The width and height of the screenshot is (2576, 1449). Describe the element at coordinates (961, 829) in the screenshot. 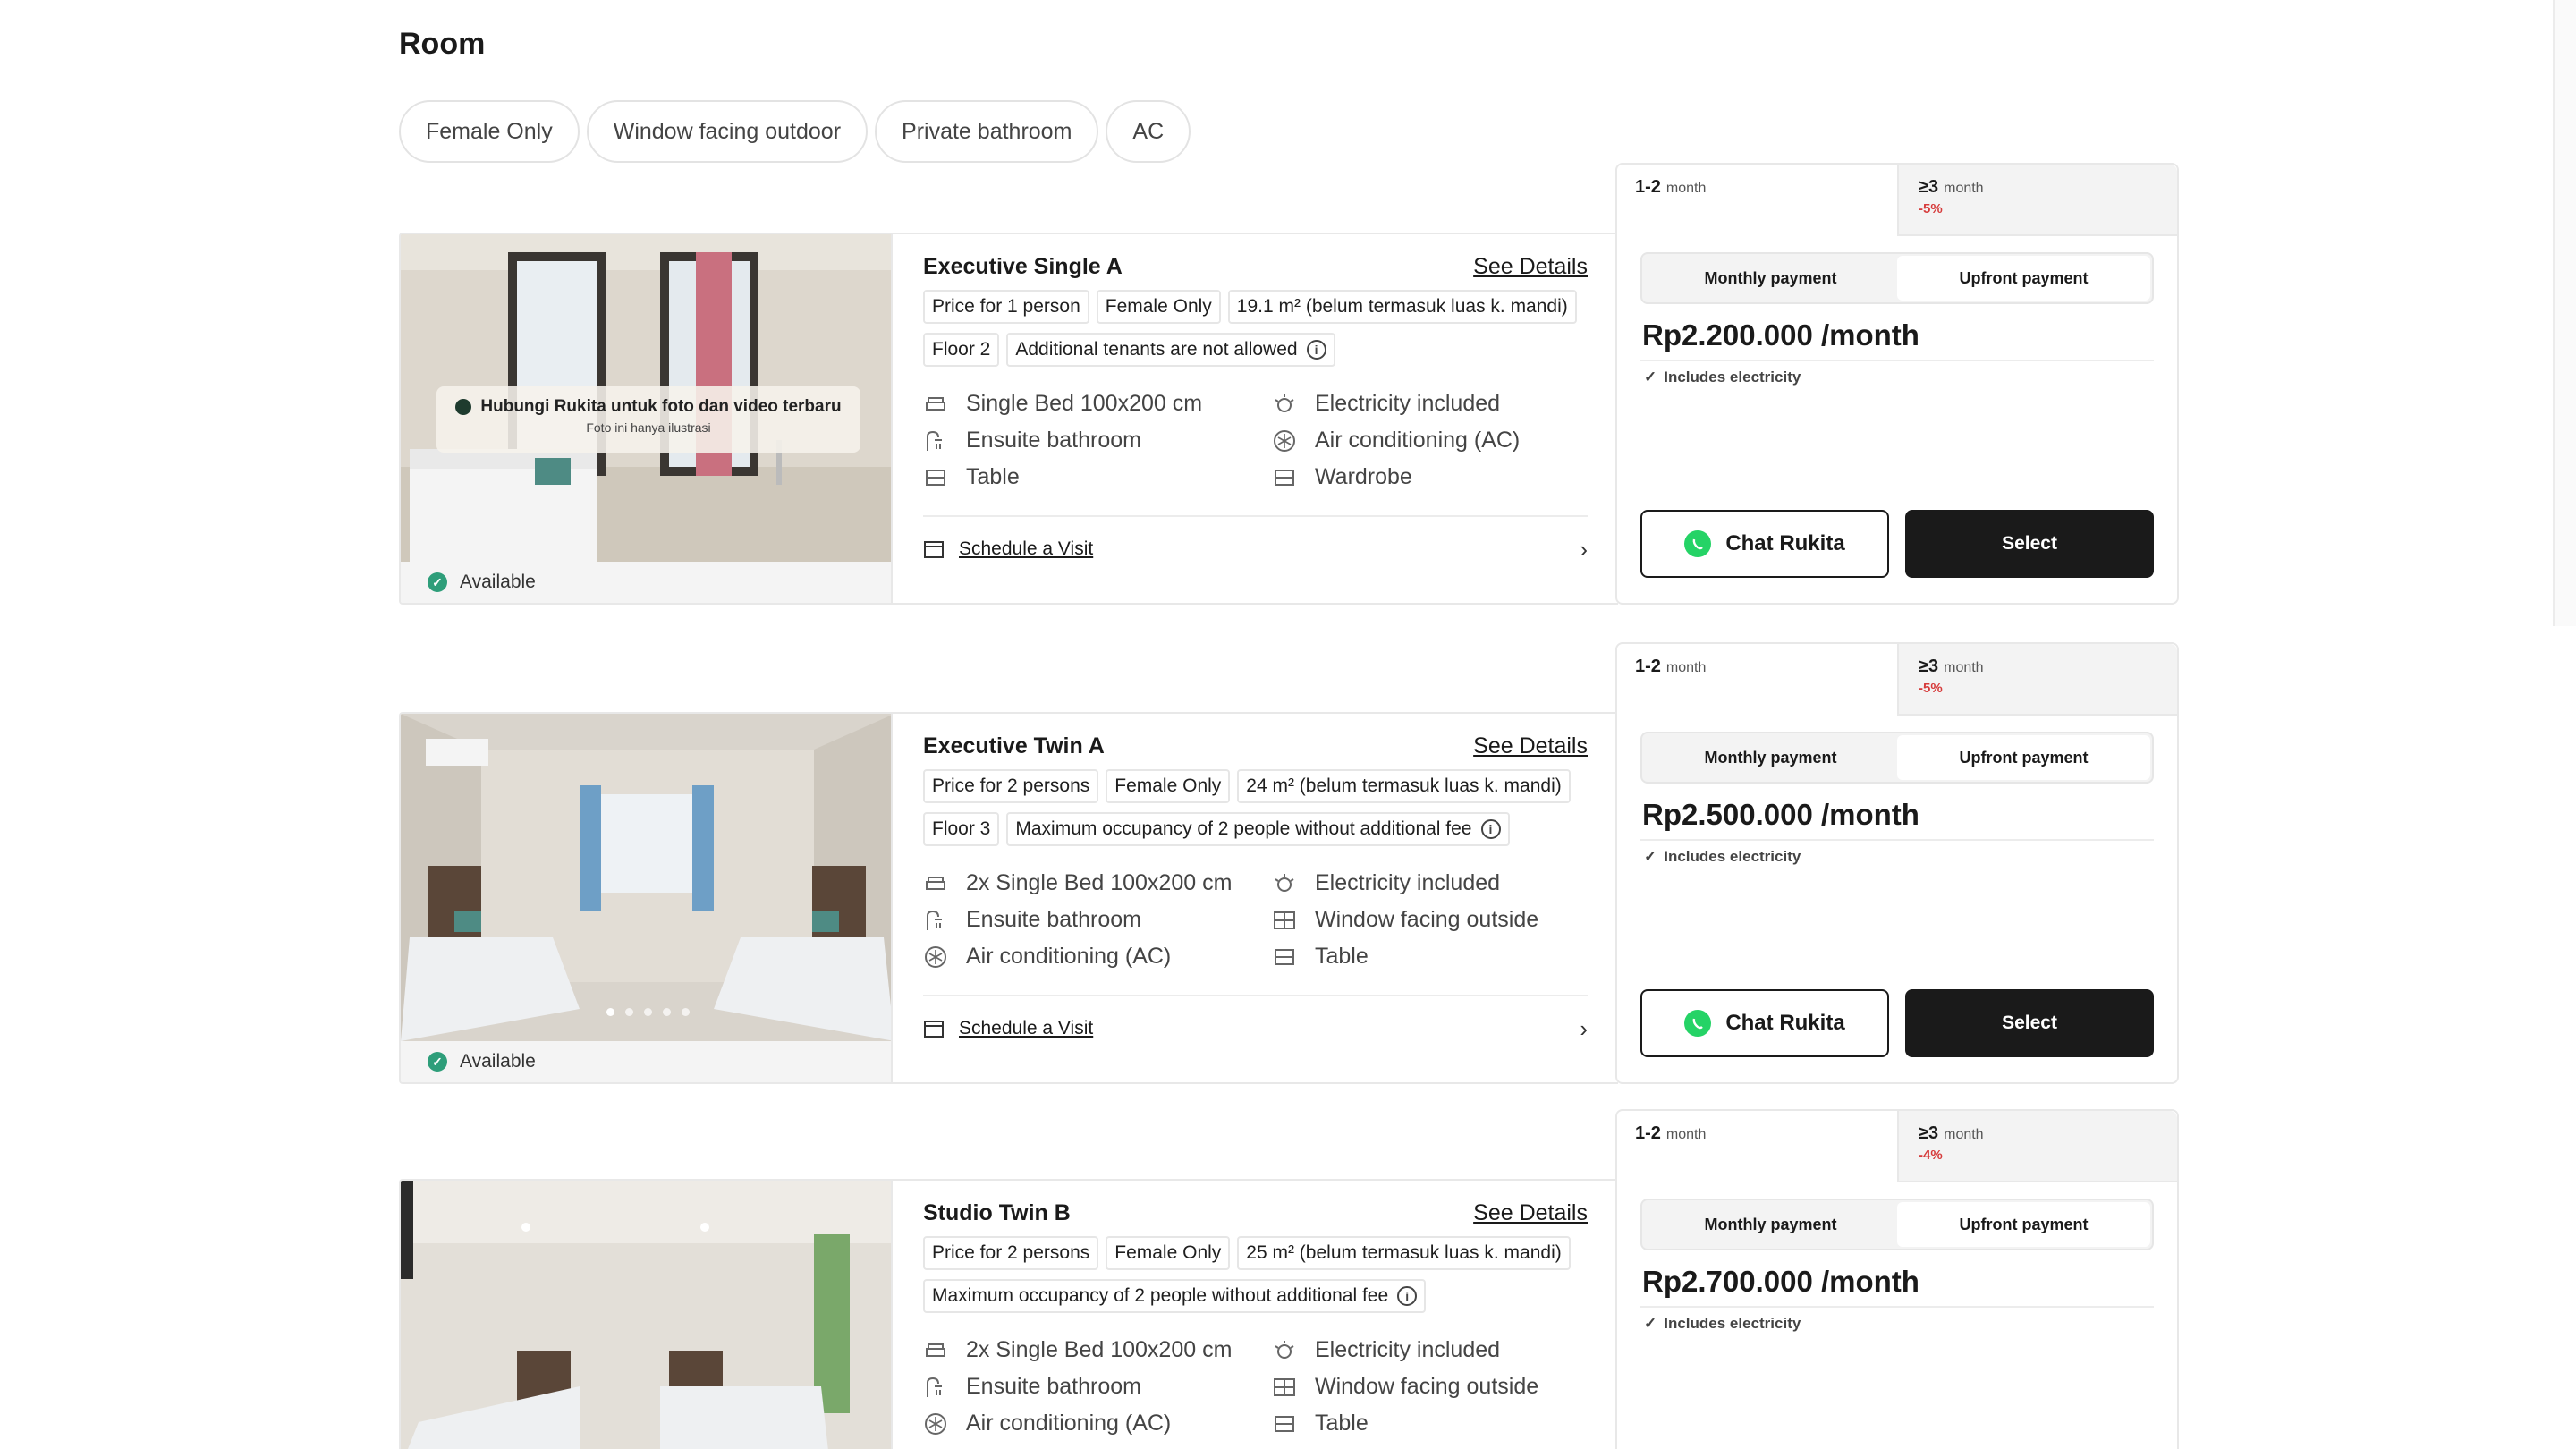

I see `tag-floor: Floor 3` at that location.